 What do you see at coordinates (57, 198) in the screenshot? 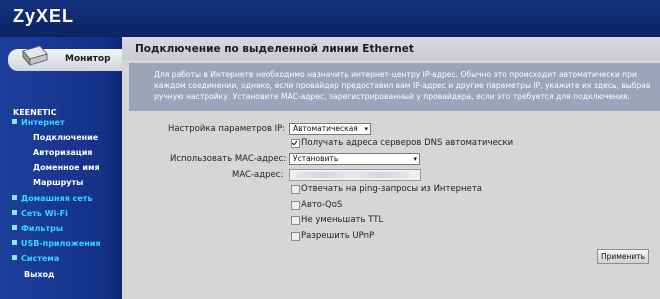
I see `sidebar-item-label: Домашняя сеть` at bounding box center [57, 198].